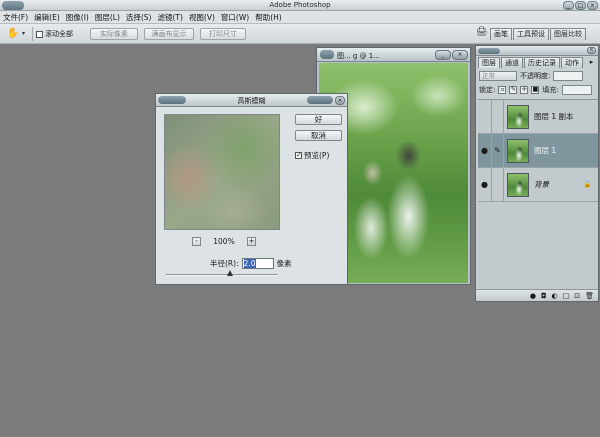 This screenshot has width=600, height=437. I want to click on close-button: ×, so click(592, 5).